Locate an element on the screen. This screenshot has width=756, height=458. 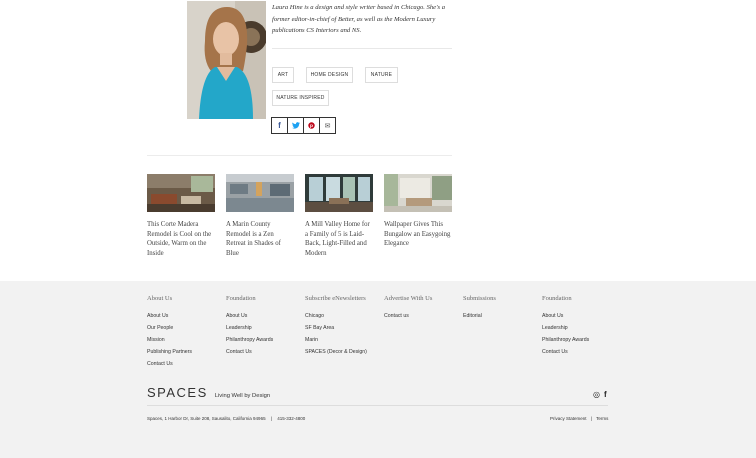
share-bar: f p ✉ is located at coordinates (303, 125).